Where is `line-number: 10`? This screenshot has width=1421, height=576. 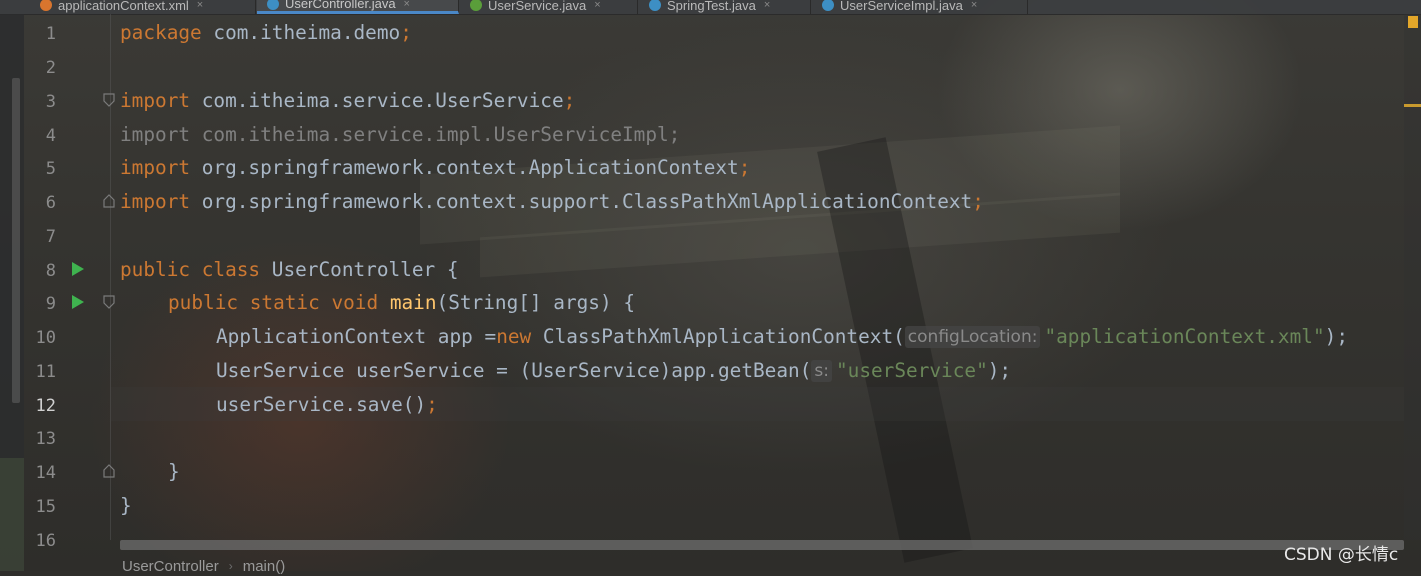 line-number: 10 is located at coordinates (45, 338).